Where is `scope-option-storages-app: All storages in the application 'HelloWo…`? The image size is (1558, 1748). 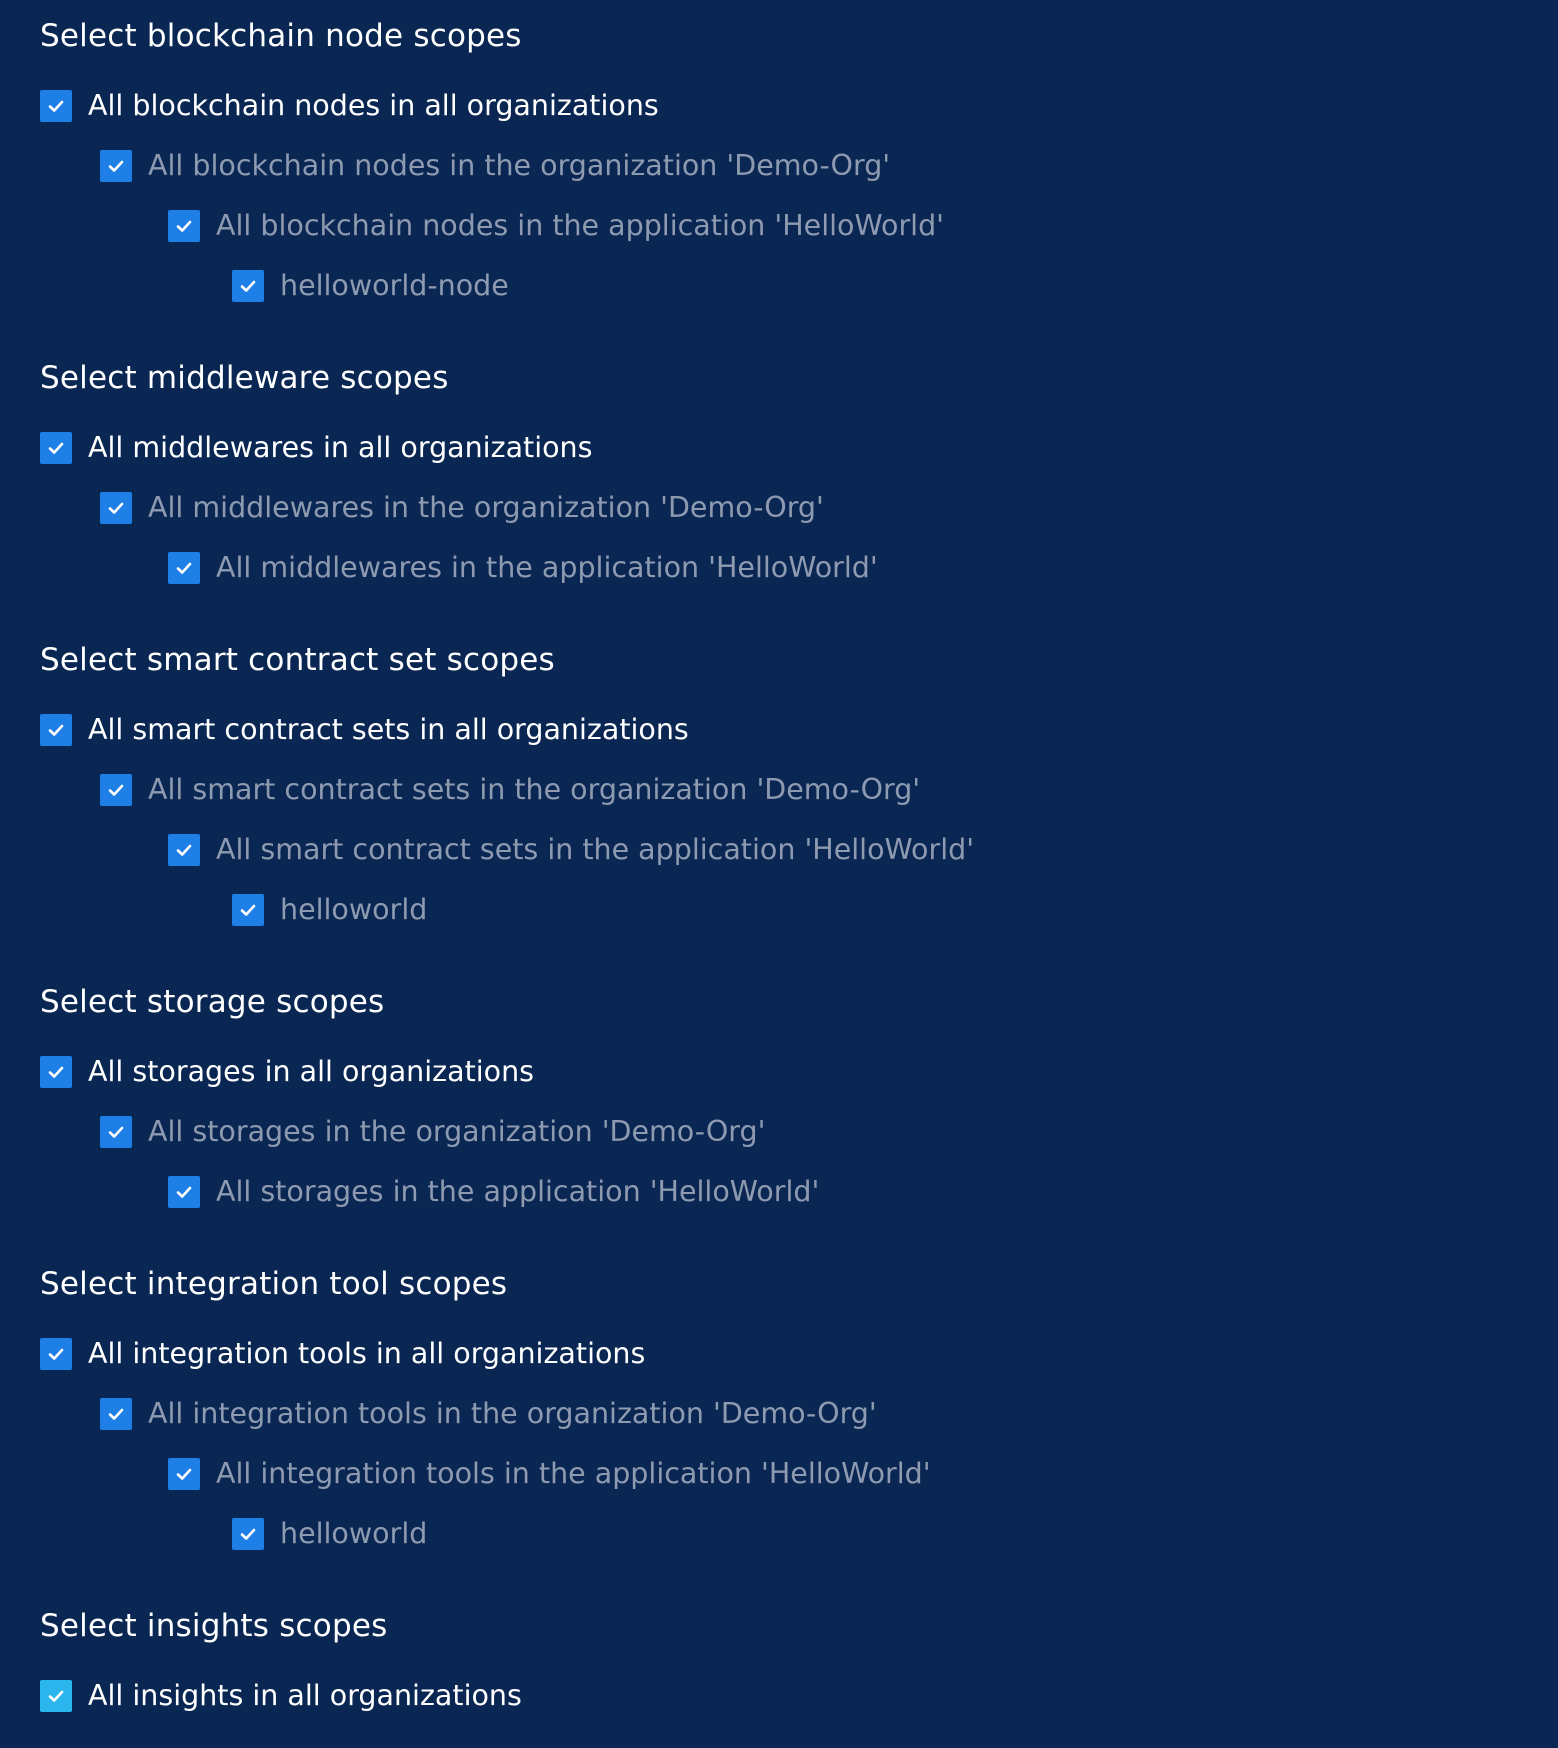
scope-option-storages-app: All storages in the application 'HelloWo… is located at coordinates (799, 1192).